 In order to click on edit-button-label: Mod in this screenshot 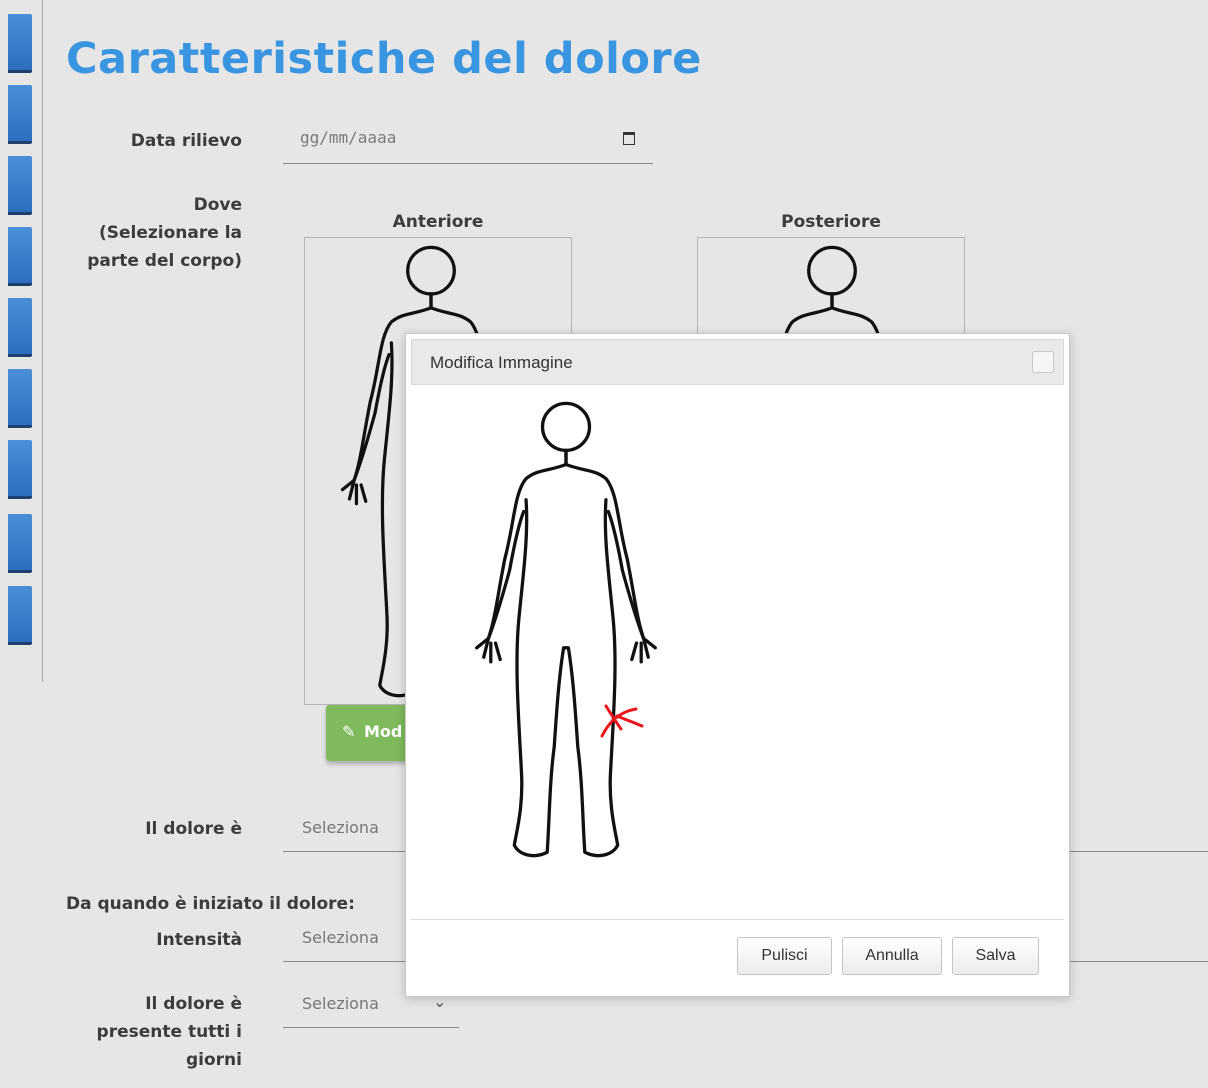, I will do `click(383, 731)`.